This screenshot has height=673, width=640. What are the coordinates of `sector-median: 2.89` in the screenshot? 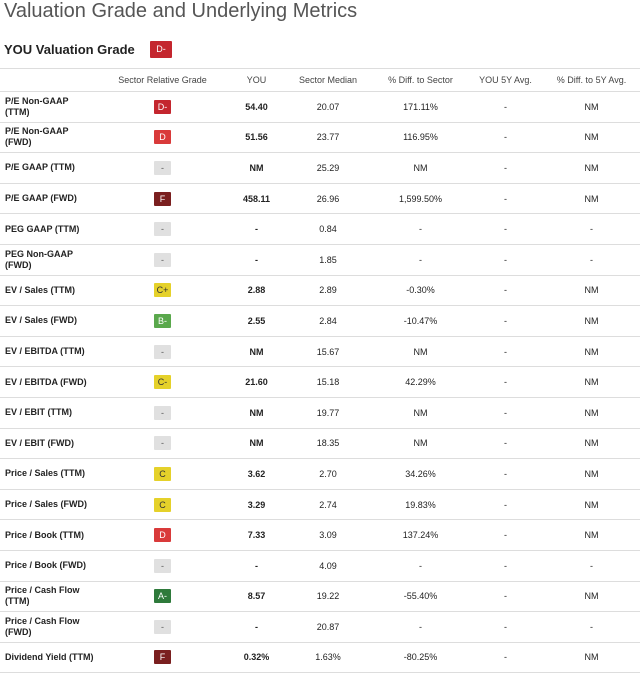 It's located at (328, 291).